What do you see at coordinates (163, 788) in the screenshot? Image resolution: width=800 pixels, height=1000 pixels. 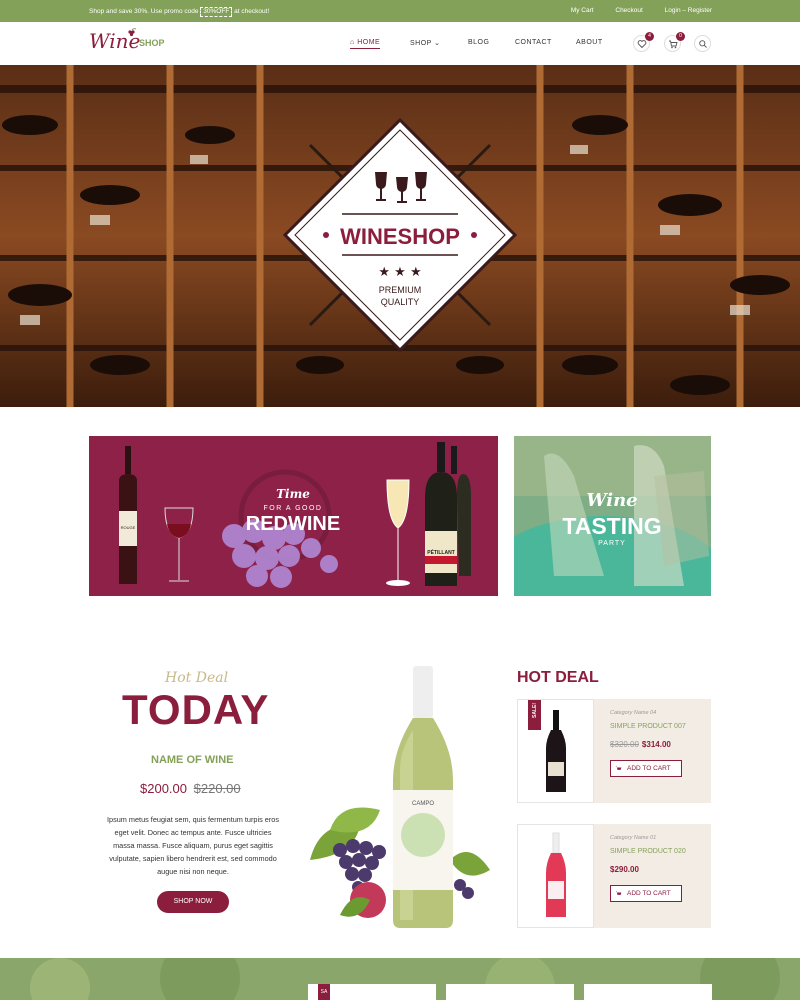 I see `deal-current-price: $200.00` at bounding box center [163, 788].